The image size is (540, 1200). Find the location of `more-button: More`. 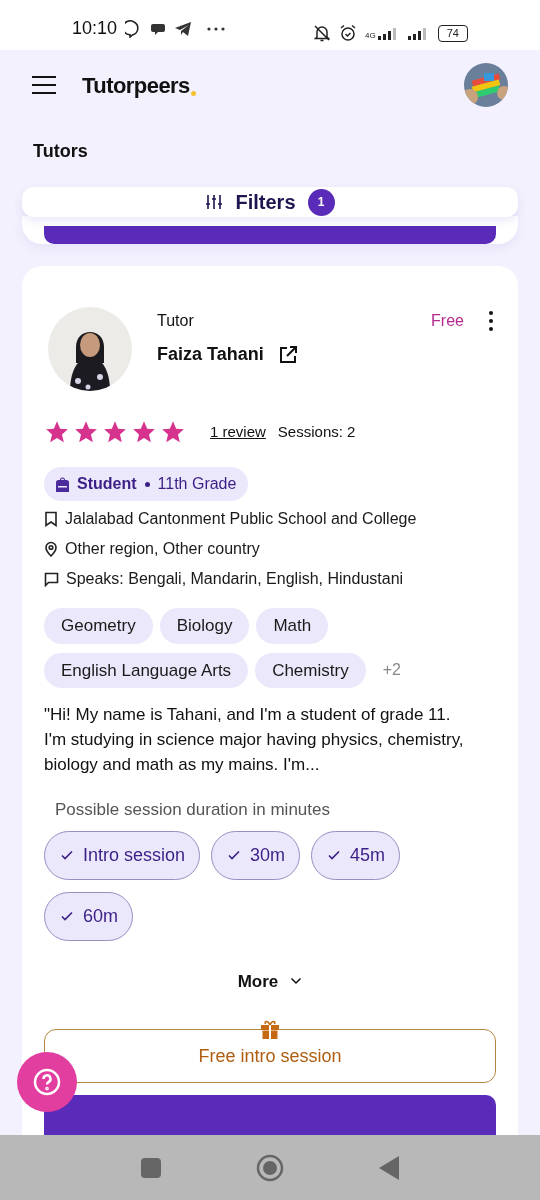

more-button: More is located at coordinates (270, 981).